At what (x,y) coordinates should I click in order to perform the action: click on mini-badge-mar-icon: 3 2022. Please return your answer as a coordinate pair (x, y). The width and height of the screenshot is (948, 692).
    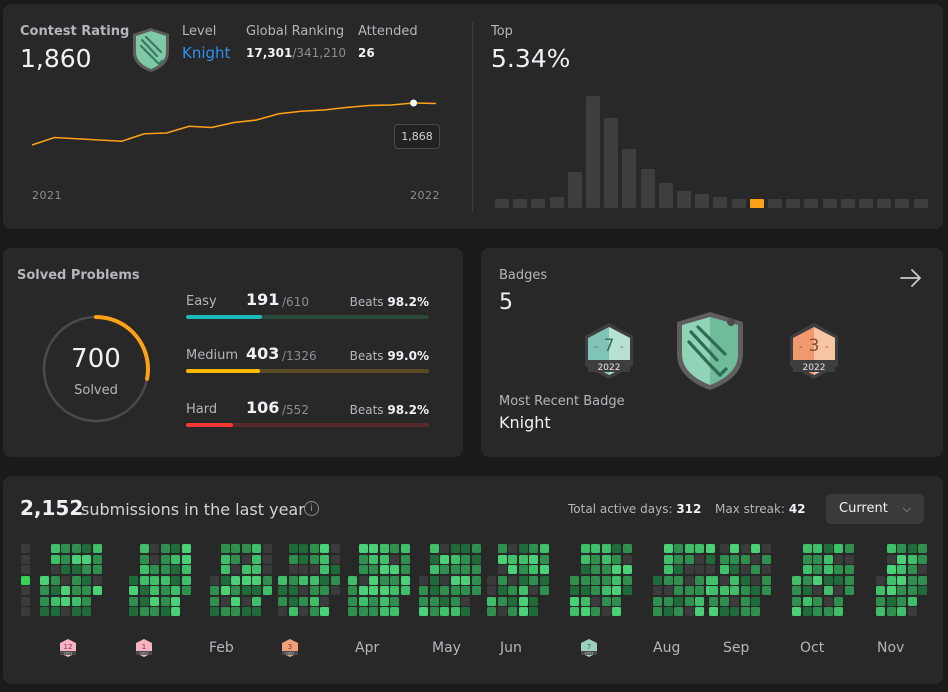
    Looking at the image, I should click on (290, 648).